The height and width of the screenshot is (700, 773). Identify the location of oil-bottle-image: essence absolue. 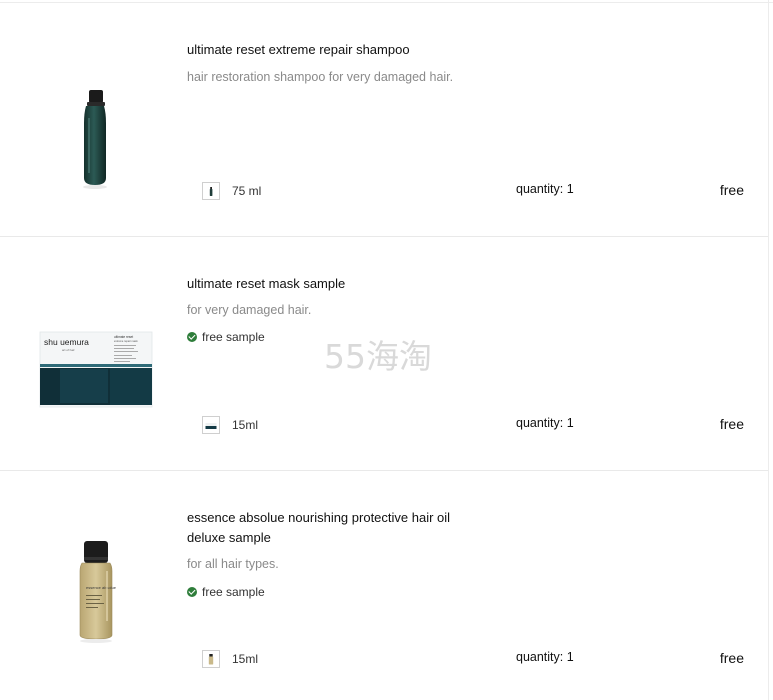
(98, 592).